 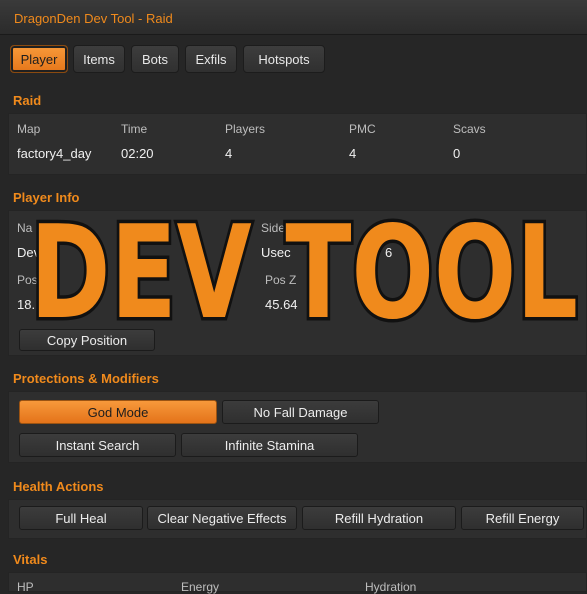 What do you see at coordinates (211, 59) in the screenshot?
I see `tab-exfils: Exfils` at bounding box center [211, 59].